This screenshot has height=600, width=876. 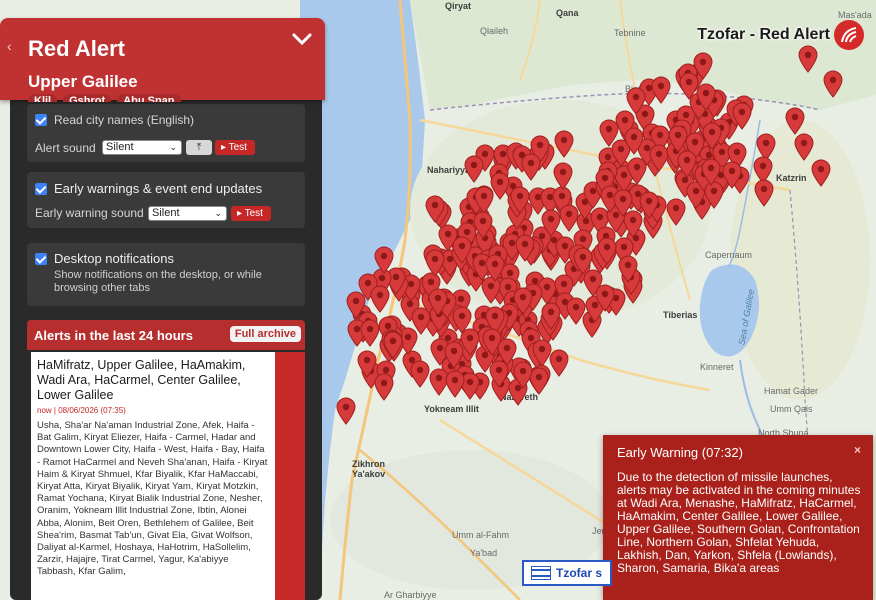 I want to click on chevron-down-icon, so click(x=302, y=39).